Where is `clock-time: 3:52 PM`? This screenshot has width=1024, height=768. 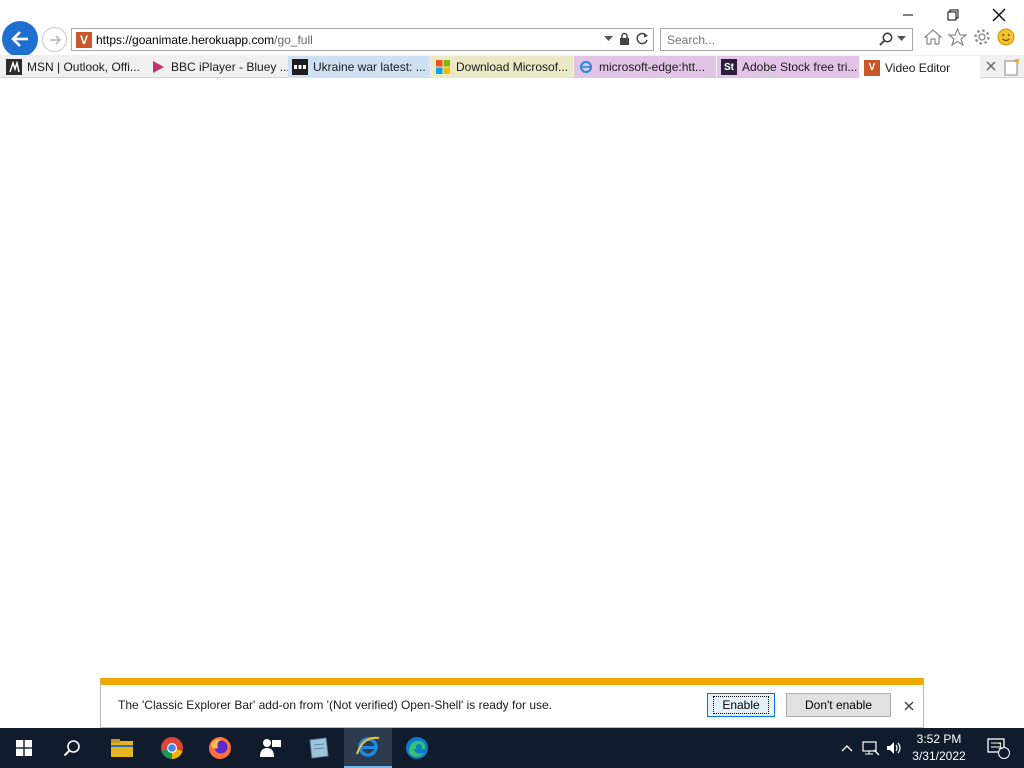 clock-time: 3:52 PM is located at coordinates (939, 739).